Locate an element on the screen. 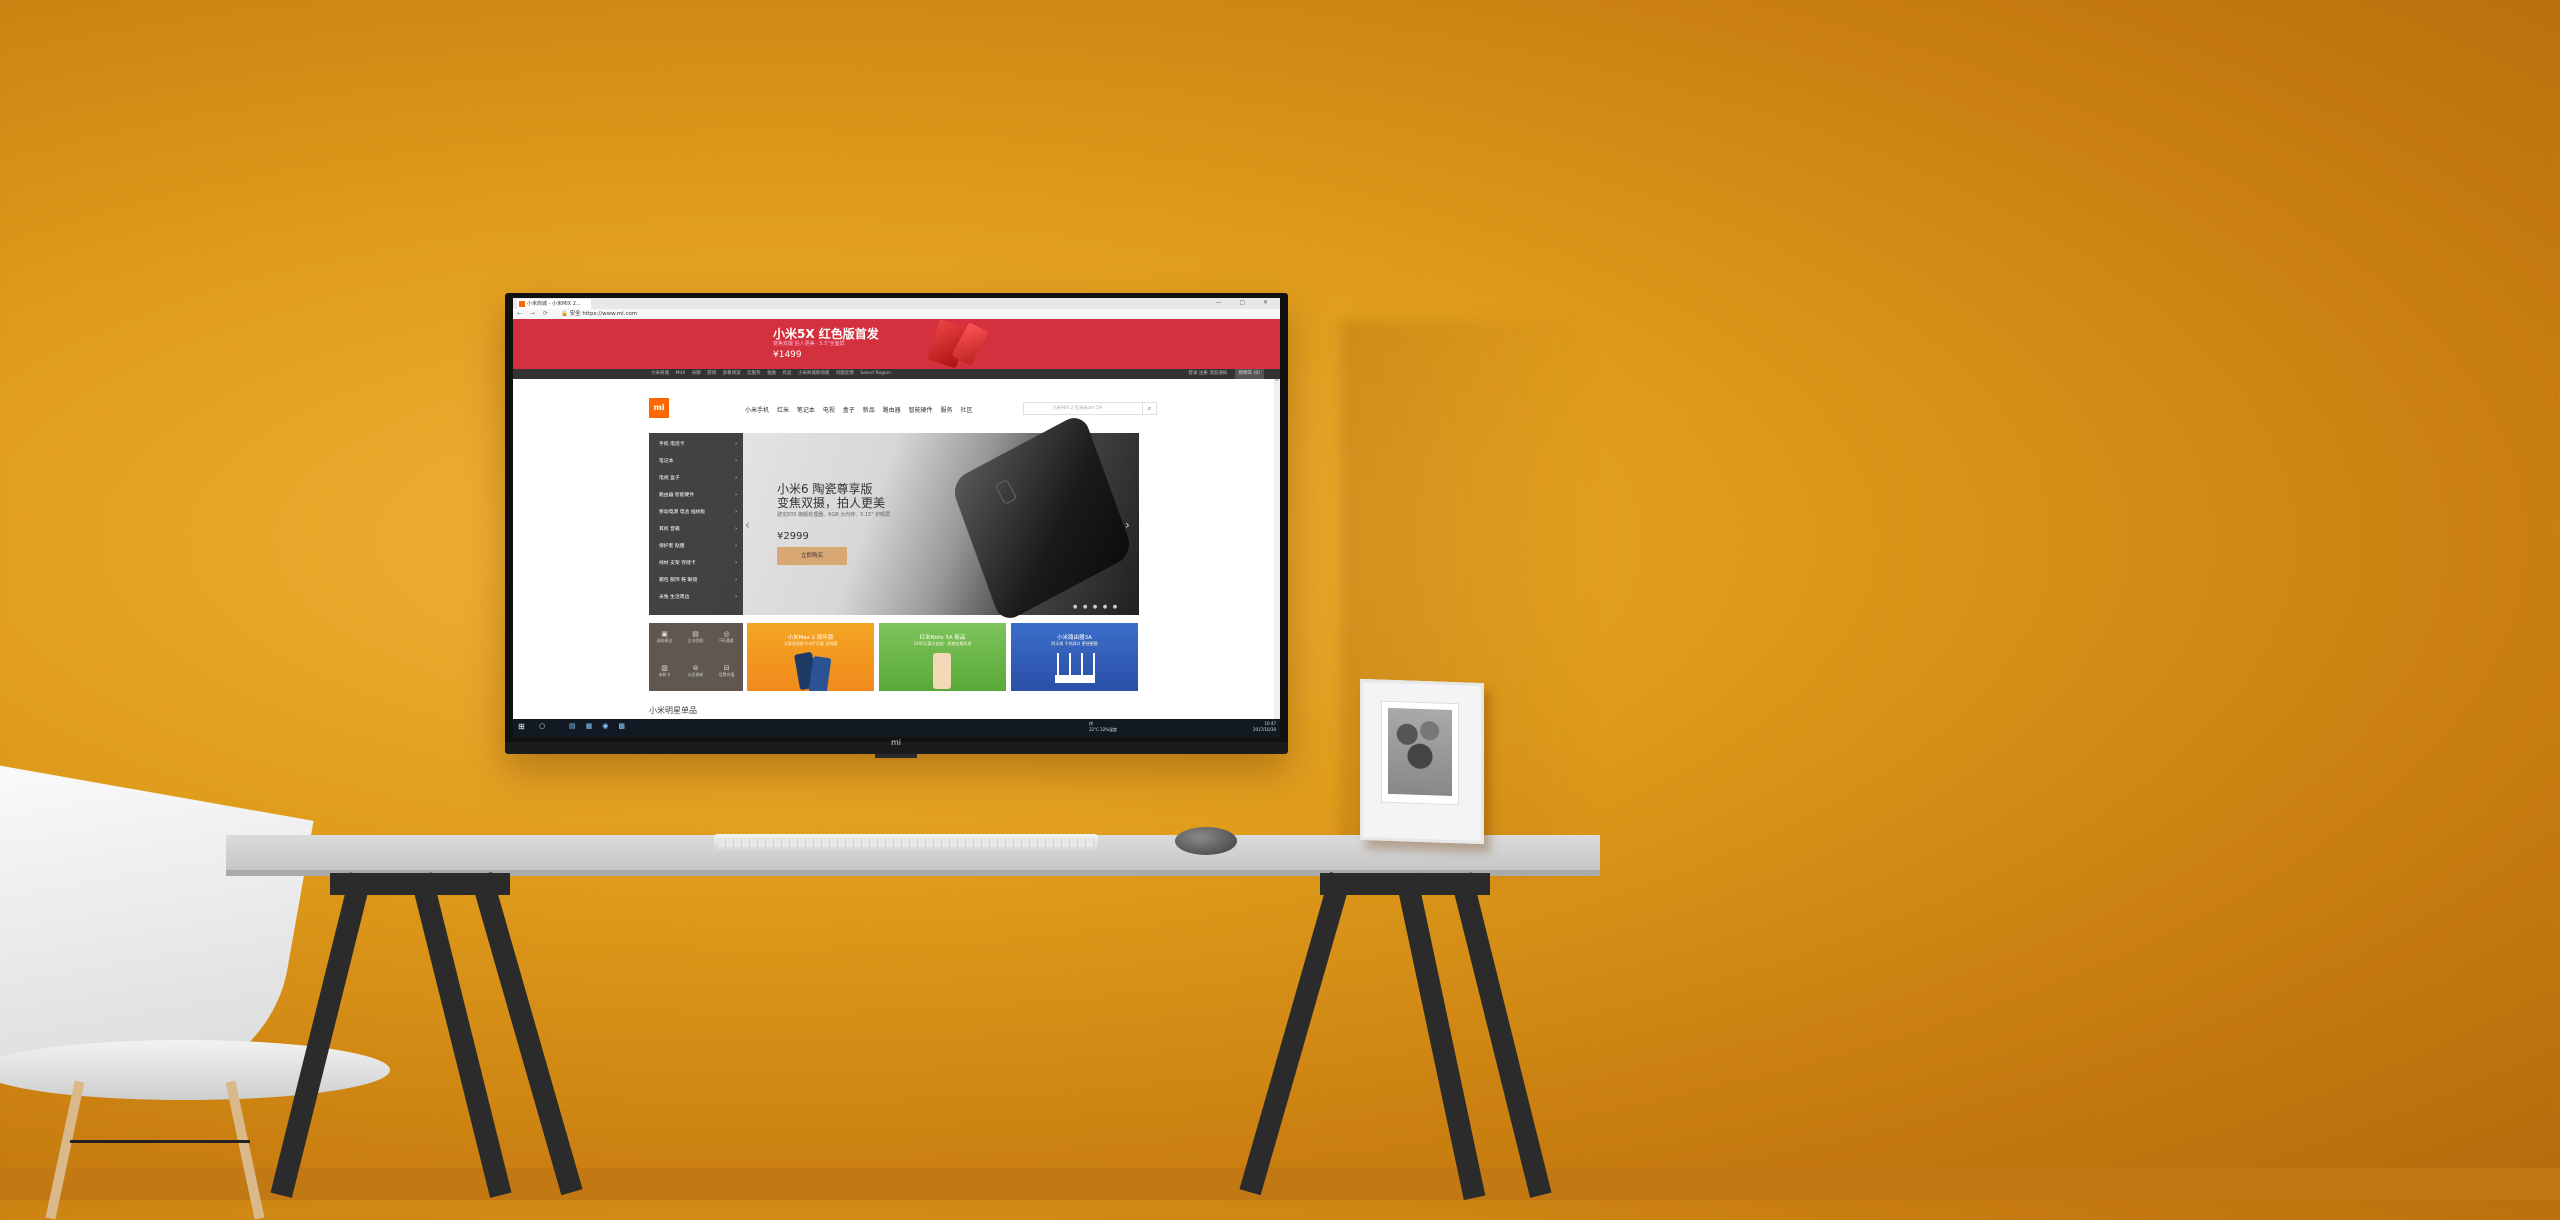  promo-tile: 小米Max 2 周年版 大屏长续航 6.44"巨屏 全网通 is located at coordinates (810, 657).